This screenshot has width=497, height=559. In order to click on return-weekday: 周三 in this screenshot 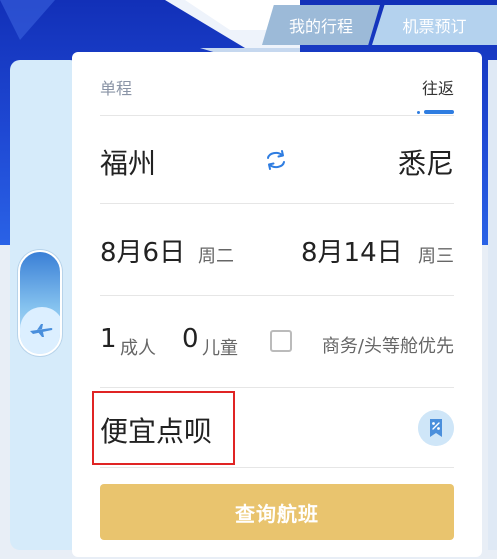, I will do `click(436, 256)`.